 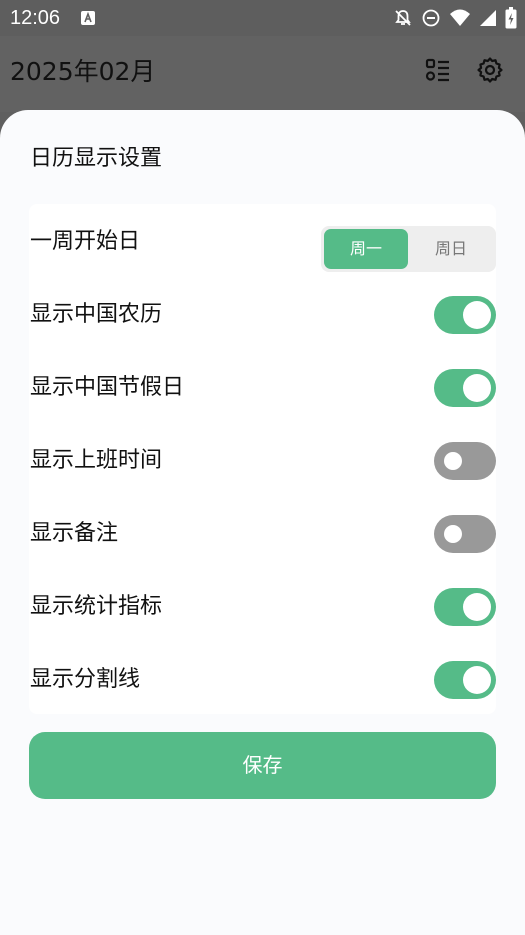 What do you see at coordinates (262, 74) in the screenshot?
I see `app-bar: 2025年02月` at bounding box center [262, 74].